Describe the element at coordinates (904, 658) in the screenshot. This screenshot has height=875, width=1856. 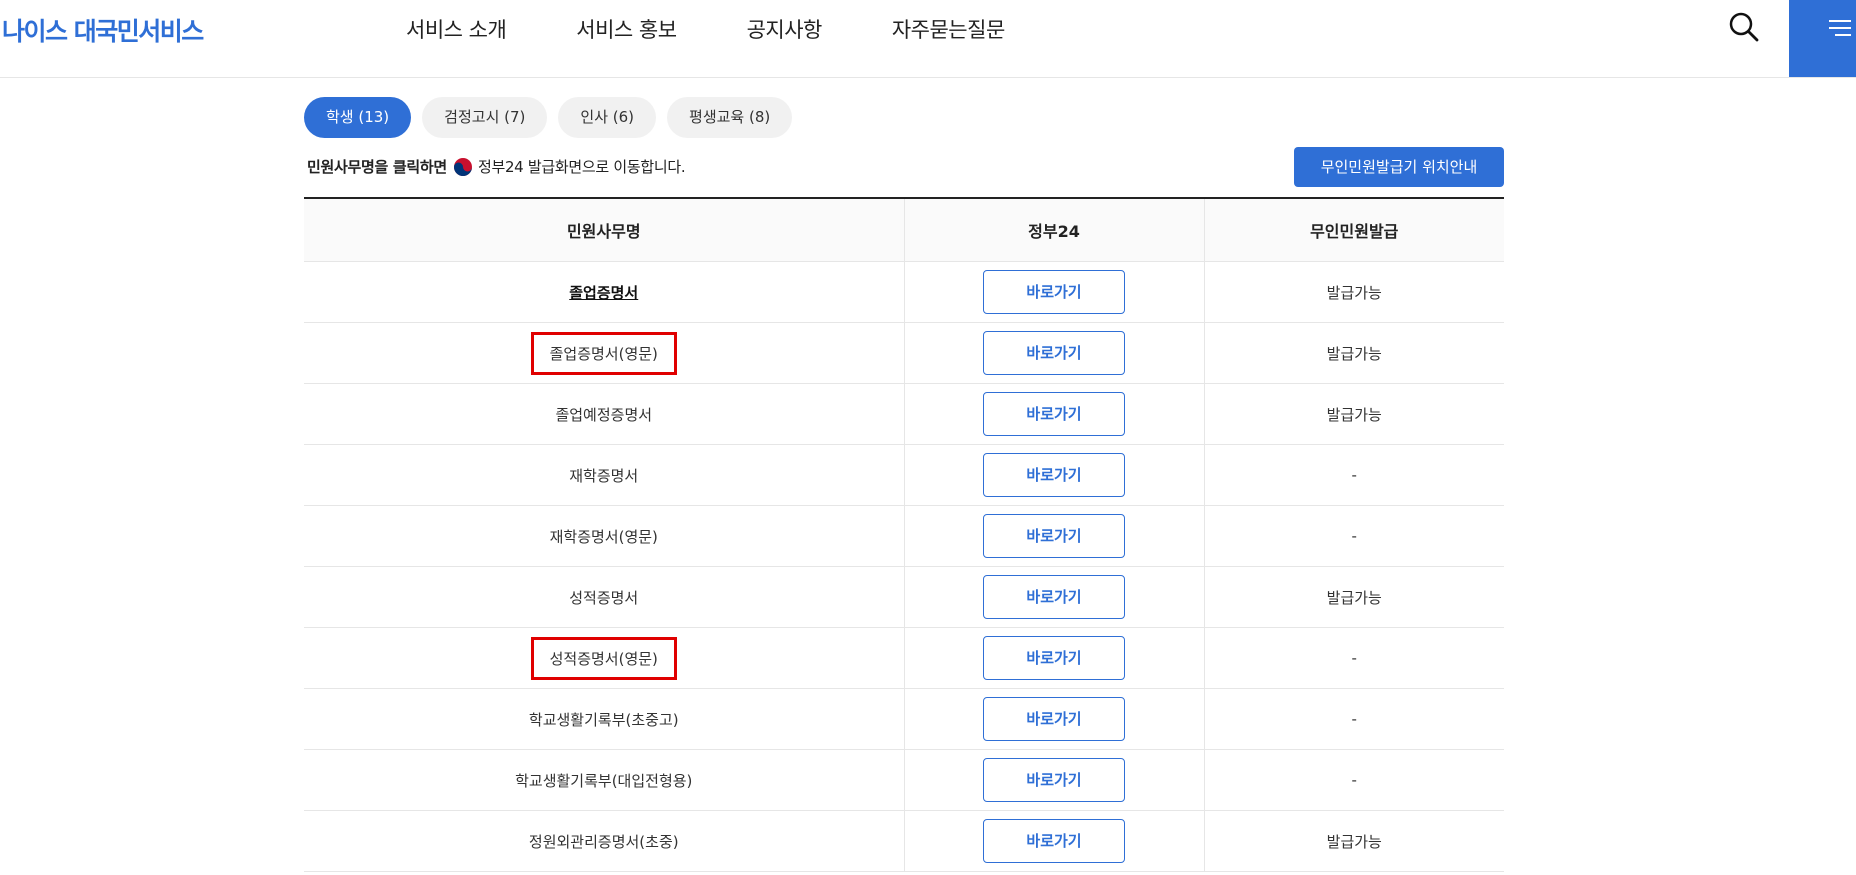
I see `table-row: 성적증명서(영문) 바로가기 -` at that location.